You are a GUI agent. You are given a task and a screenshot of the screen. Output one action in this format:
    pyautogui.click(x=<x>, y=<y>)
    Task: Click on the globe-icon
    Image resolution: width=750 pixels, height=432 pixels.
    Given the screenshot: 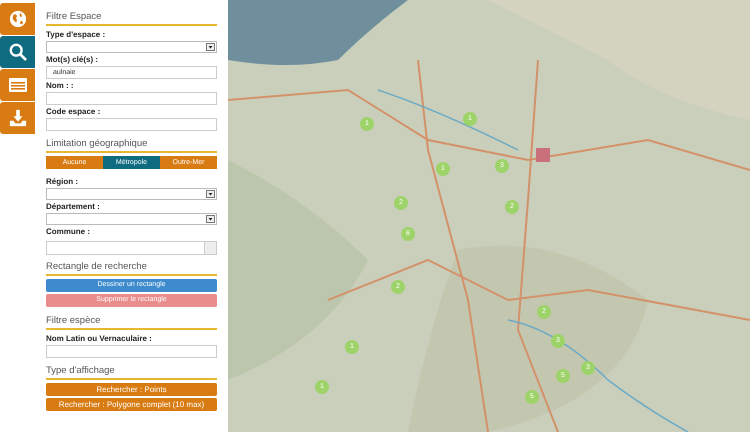 What is the action you would take?
    pyautogui.click(x=17, y=19)
    